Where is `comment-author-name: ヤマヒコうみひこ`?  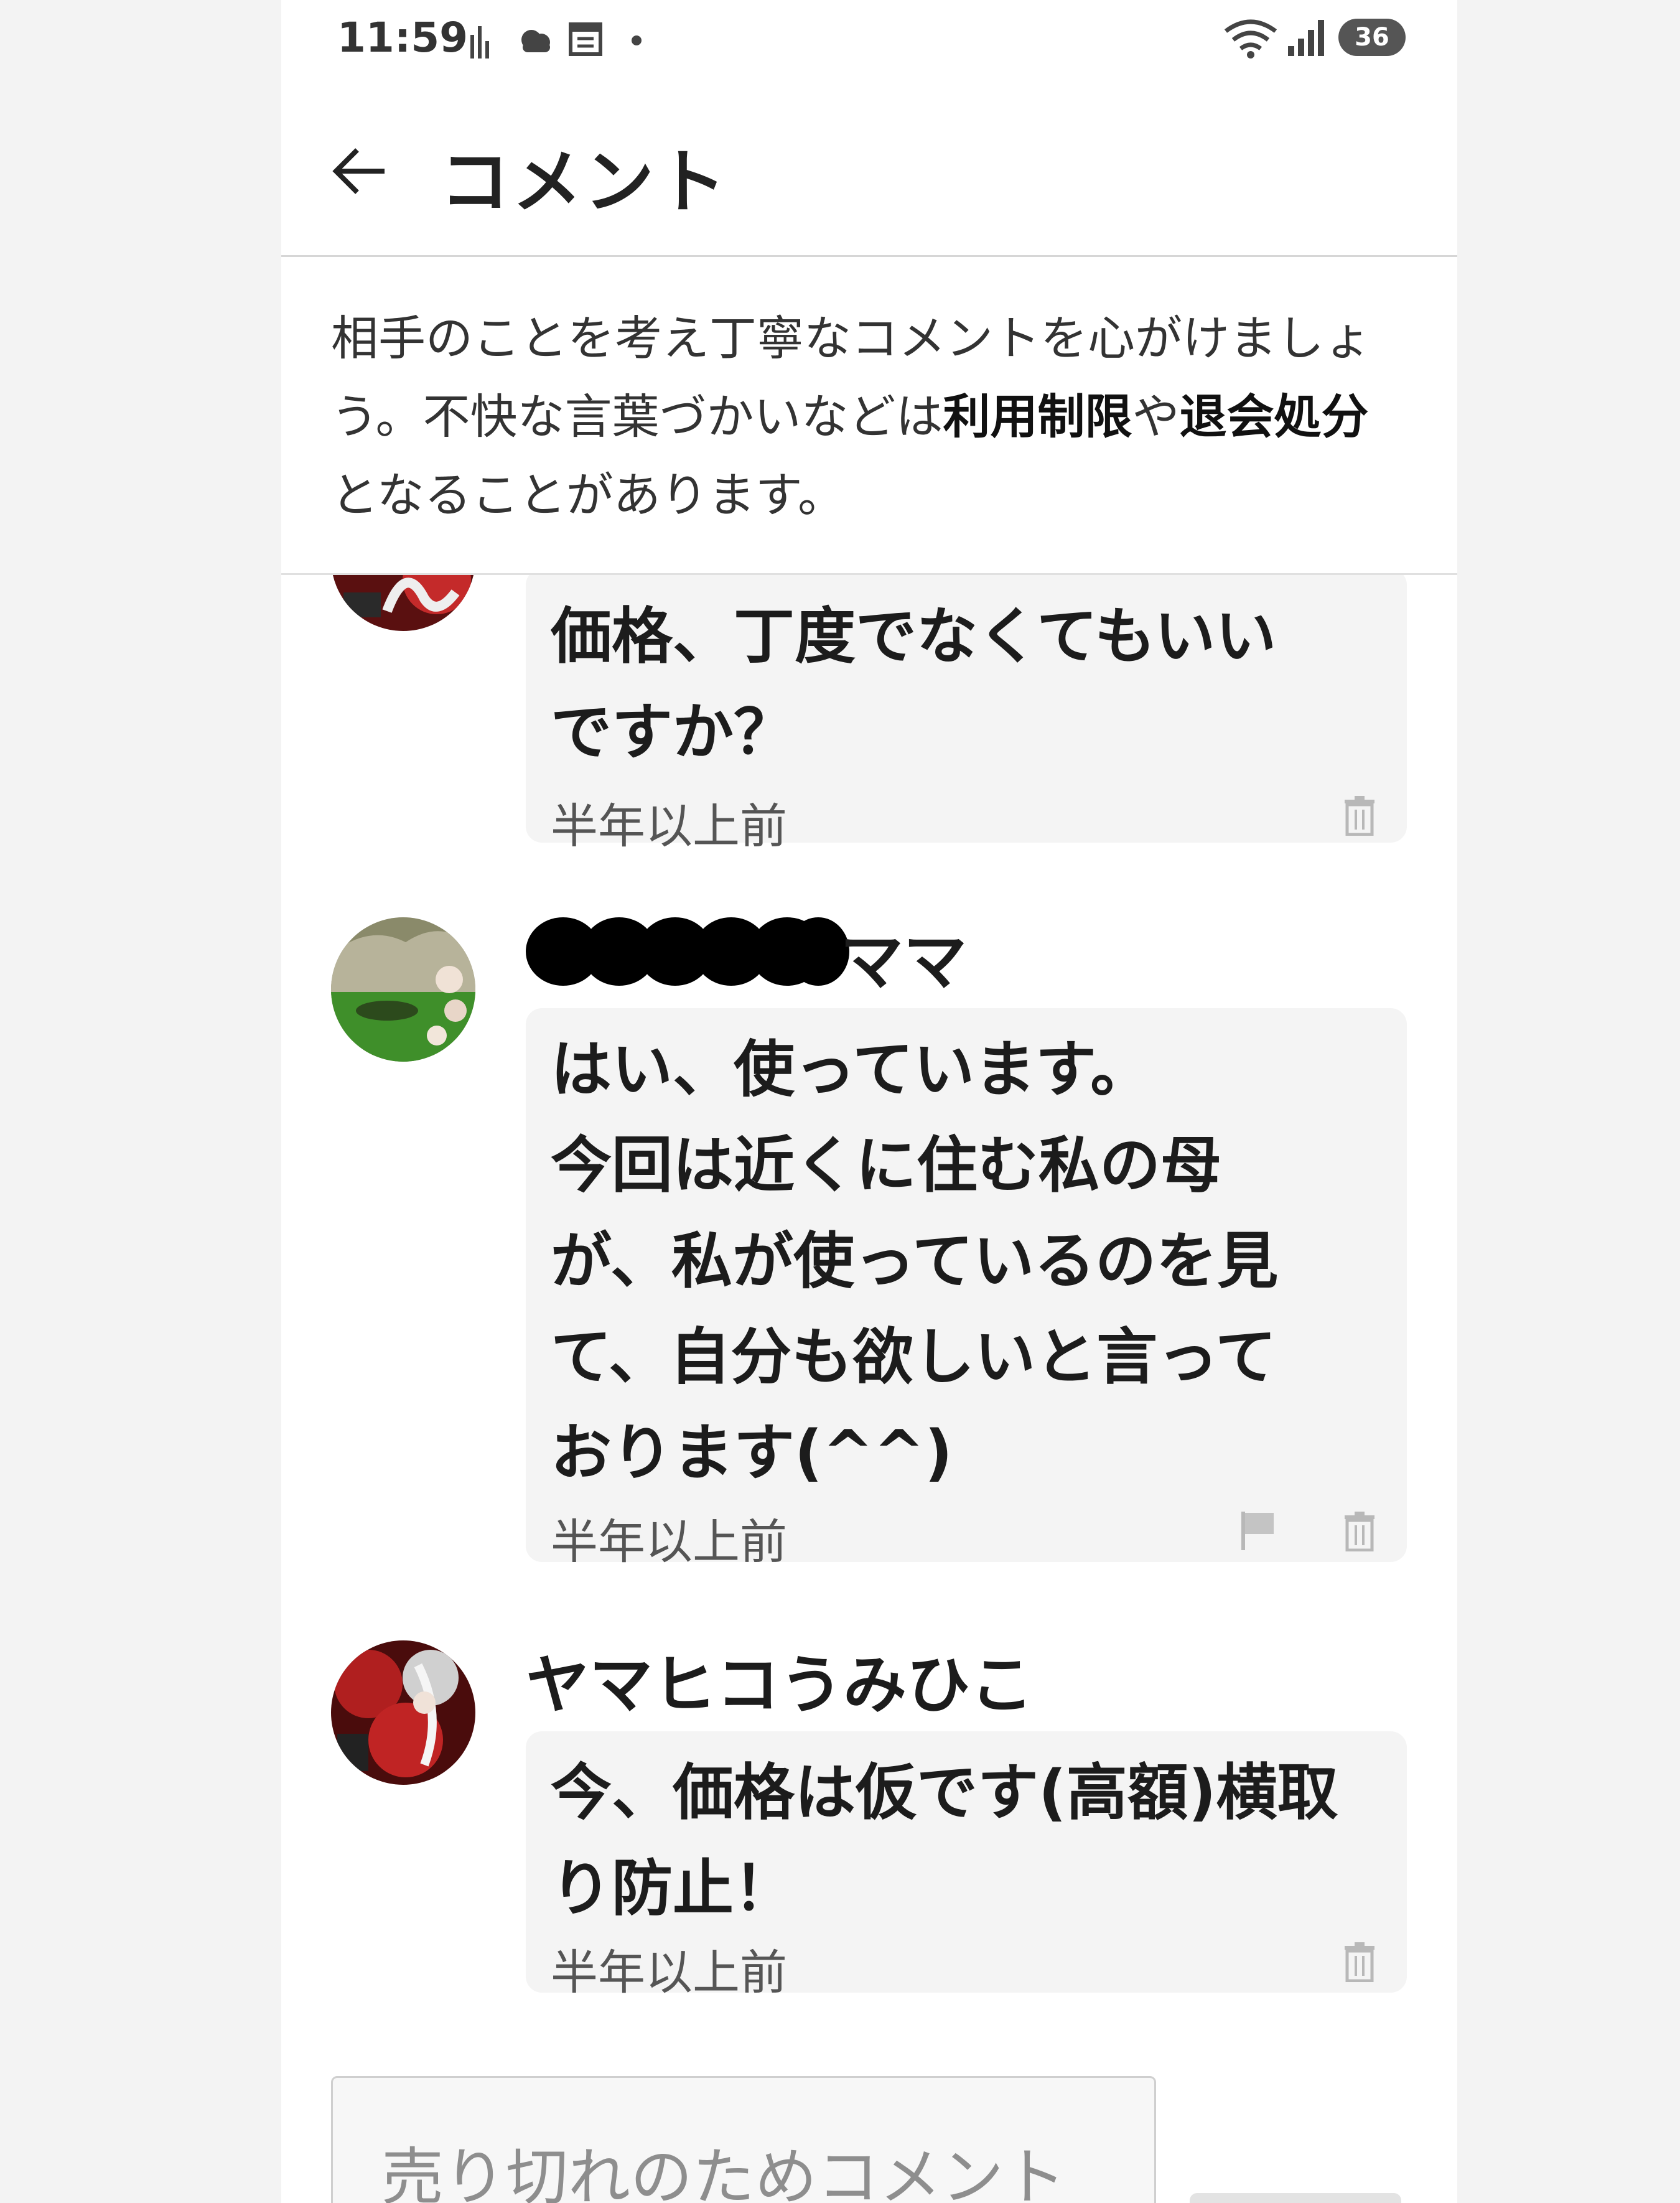
comment-author-name: ヤマヒコうみひこ is located at coordinates (780, 1680).